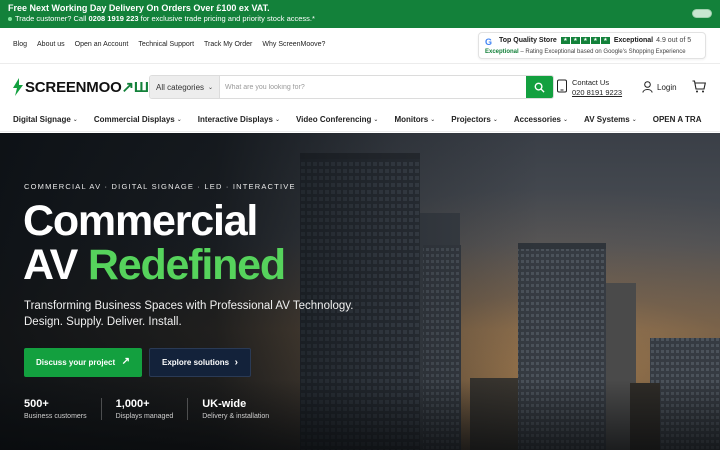  I want to click on contact-block: Contact Us 020 8191 9223, so click(589, 87).